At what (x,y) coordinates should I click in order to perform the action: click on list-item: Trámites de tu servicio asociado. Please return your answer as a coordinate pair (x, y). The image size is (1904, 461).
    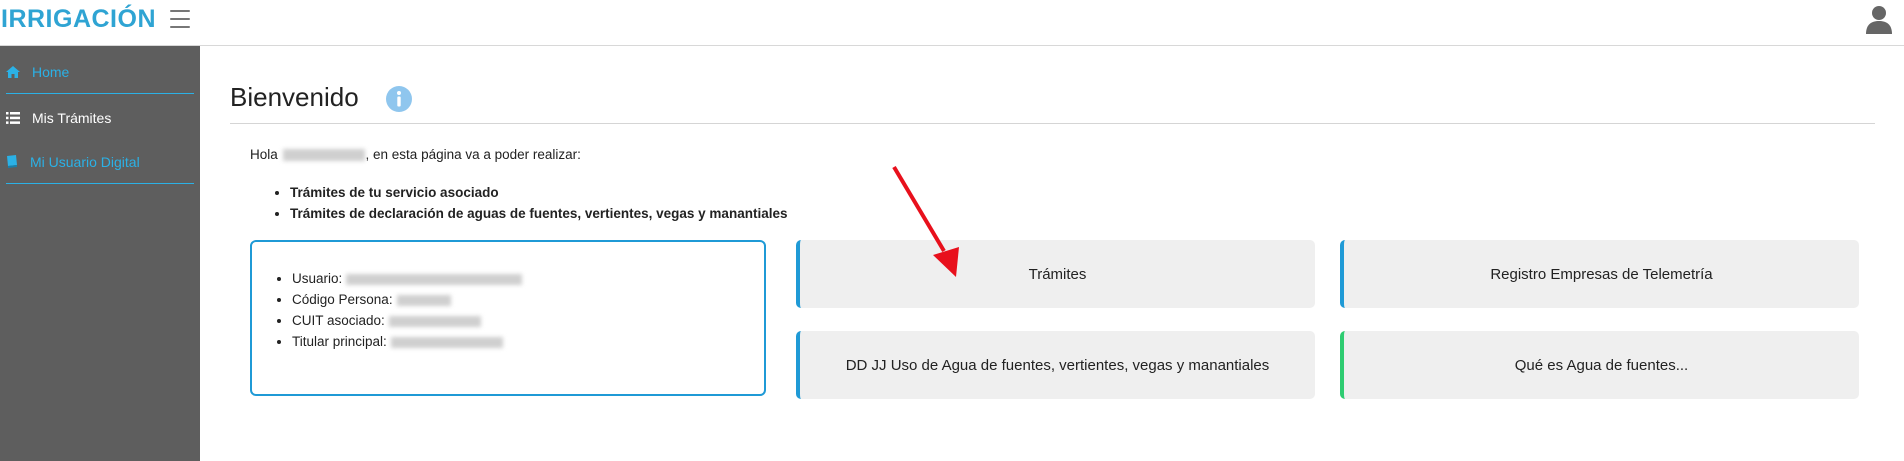
    Looking at the image, I should click on (538, 192).